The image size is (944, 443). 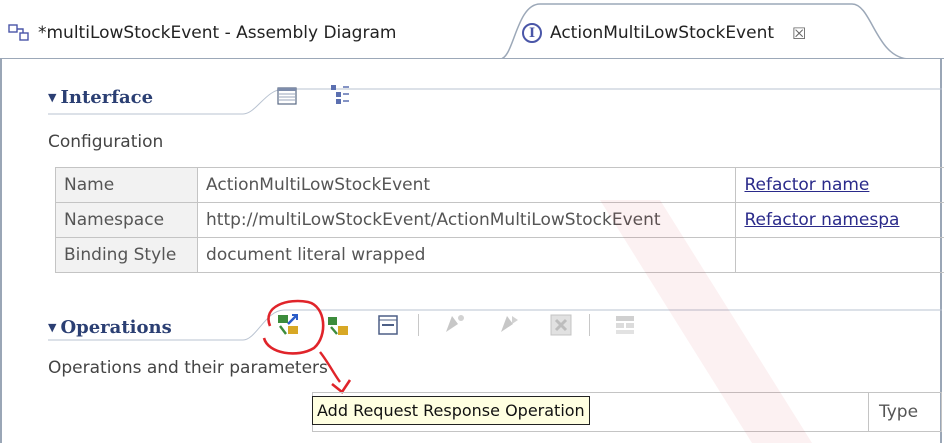 I want to click on assembly-diagram-icon, so click(x=18, y=32).